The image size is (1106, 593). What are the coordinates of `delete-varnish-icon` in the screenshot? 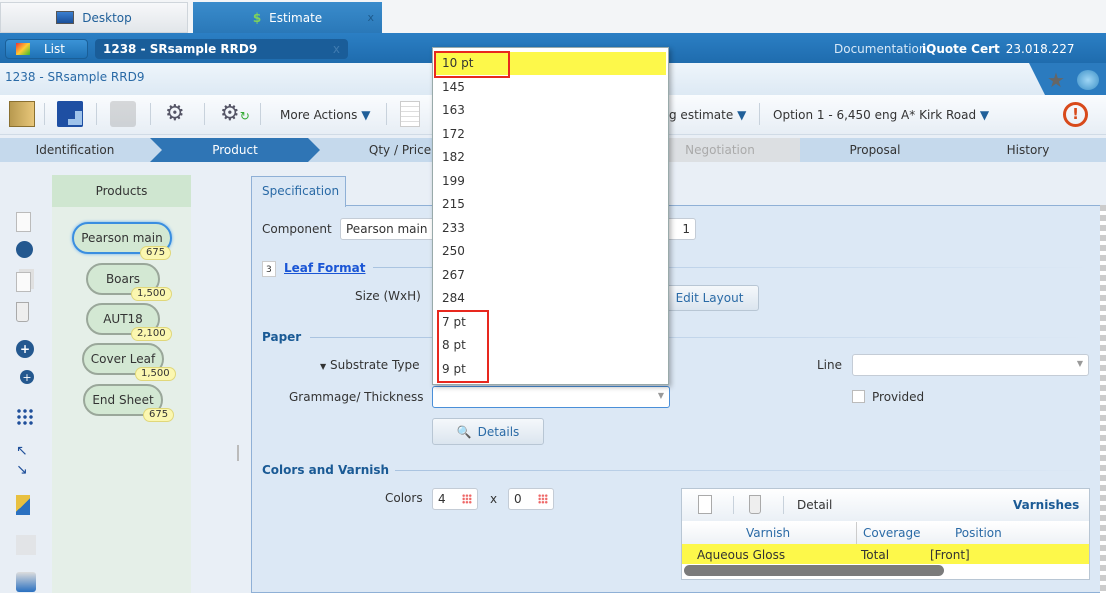 It's located at (755, 504).